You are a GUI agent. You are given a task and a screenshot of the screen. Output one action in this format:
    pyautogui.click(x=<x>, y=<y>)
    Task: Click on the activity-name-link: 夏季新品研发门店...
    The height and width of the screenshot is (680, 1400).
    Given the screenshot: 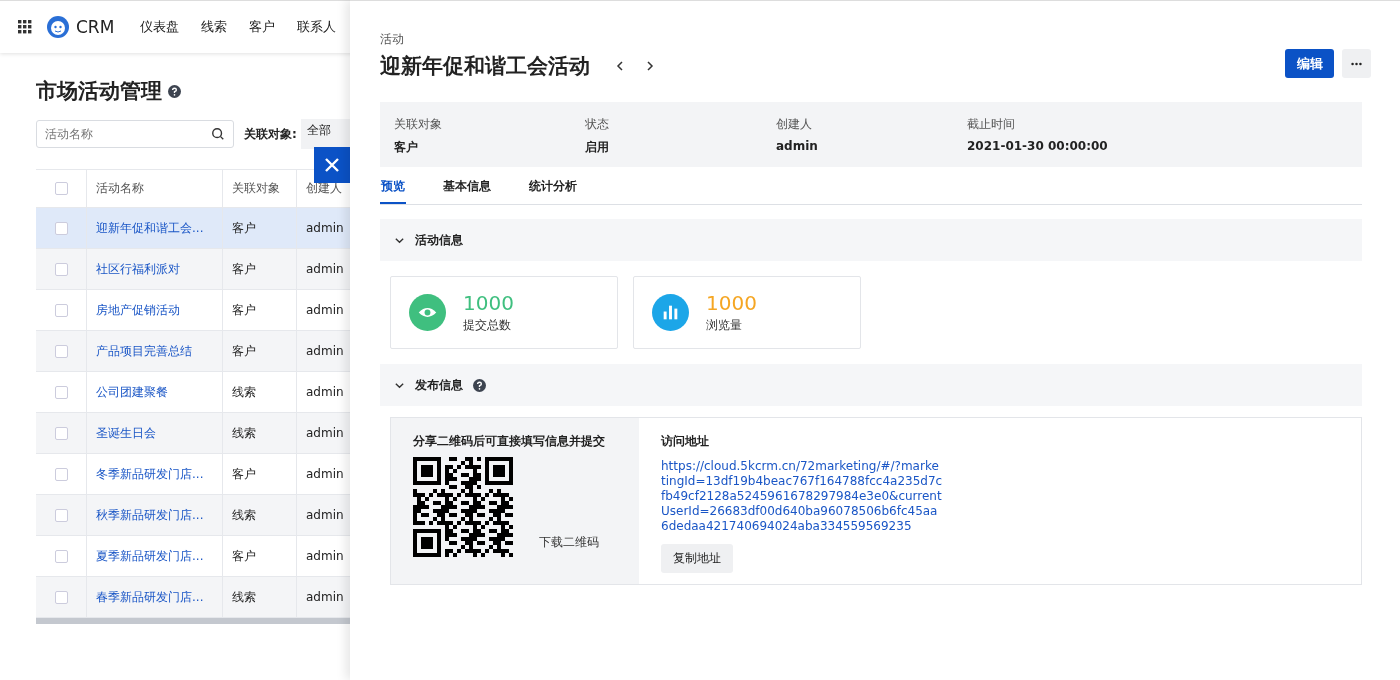 What is the action you would take?
    pyautogui.click(x=155, y=556)
    